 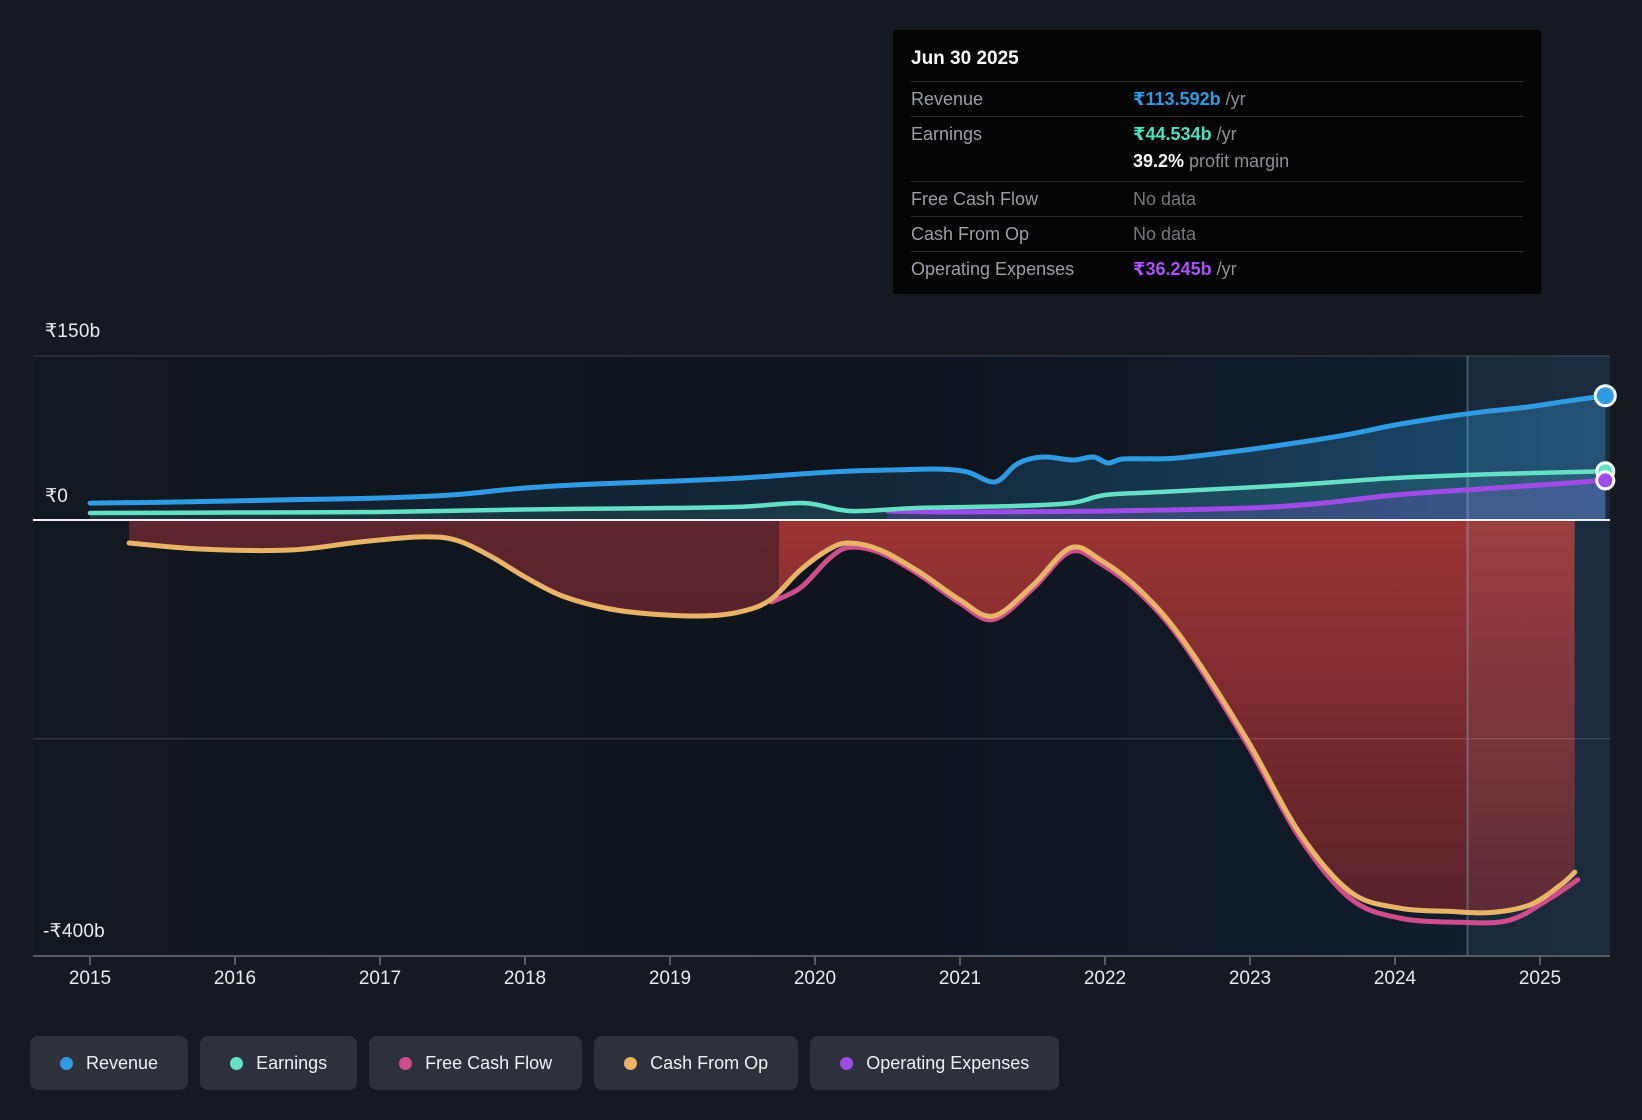 What do you see at coordinates (1250, 978) in the screenshot?
I see `x-axis-label: 2023` at bounding box center [1250, 978].